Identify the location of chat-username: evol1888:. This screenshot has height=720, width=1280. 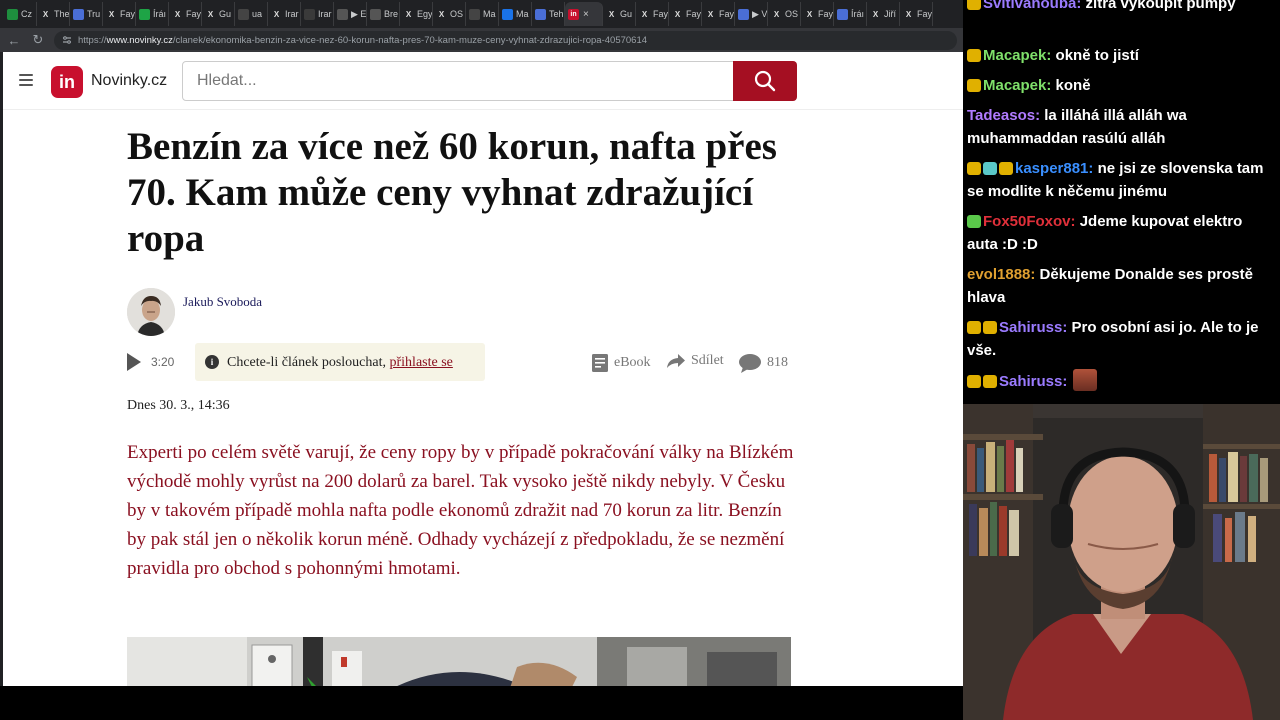
(1001, 274).